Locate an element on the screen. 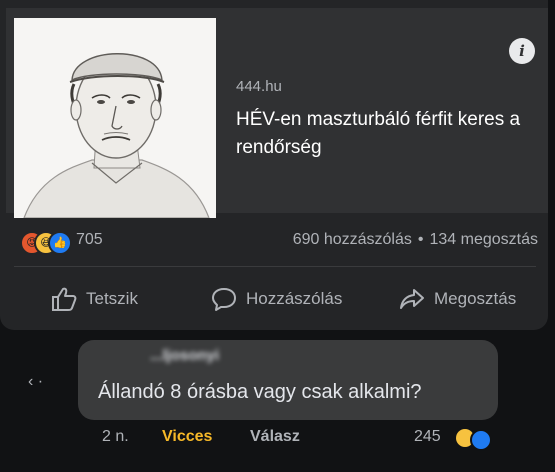 The width and height of the screenshot is (555, 472). comment-reaction-count: 245 is located at coordinates (427, 437).